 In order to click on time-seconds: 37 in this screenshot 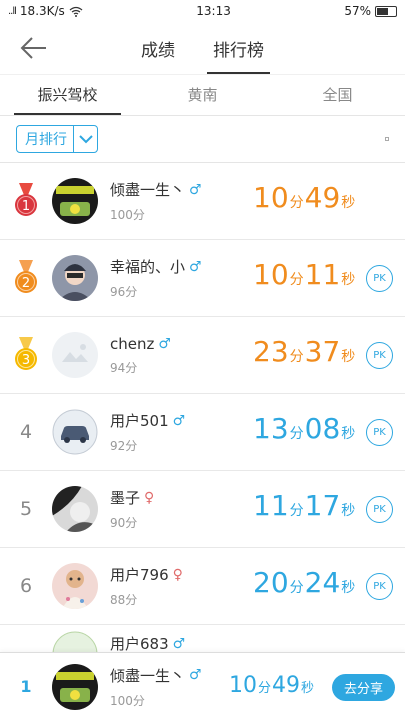, I will do `click(322, 351)`.